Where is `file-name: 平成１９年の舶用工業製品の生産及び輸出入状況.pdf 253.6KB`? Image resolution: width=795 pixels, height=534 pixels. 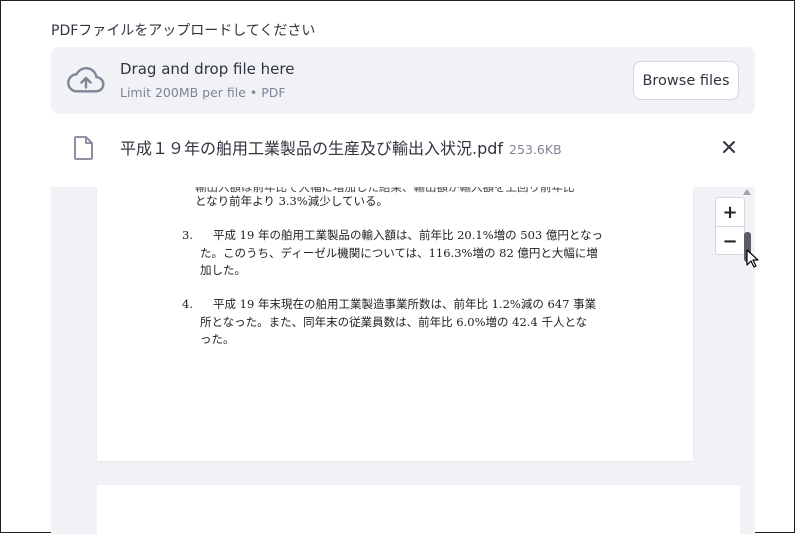 file-name: 平成１９年の舶用工業製品の生産及び輸出入状況.pdf 253.6KB is located at coordinates (341, 147).